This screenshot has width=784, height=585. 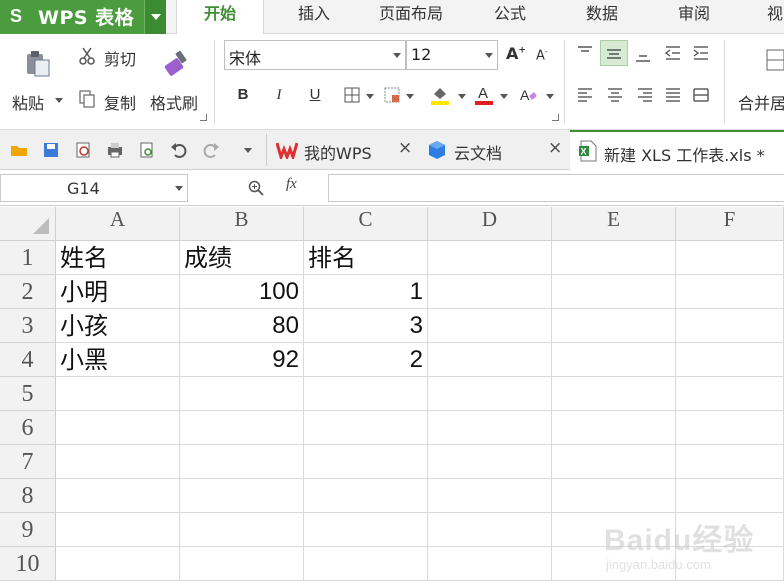 What do you see at coordinates (94, 188) in the screenshot?
I see `name-box: G14` at bounding box center [94, 188].